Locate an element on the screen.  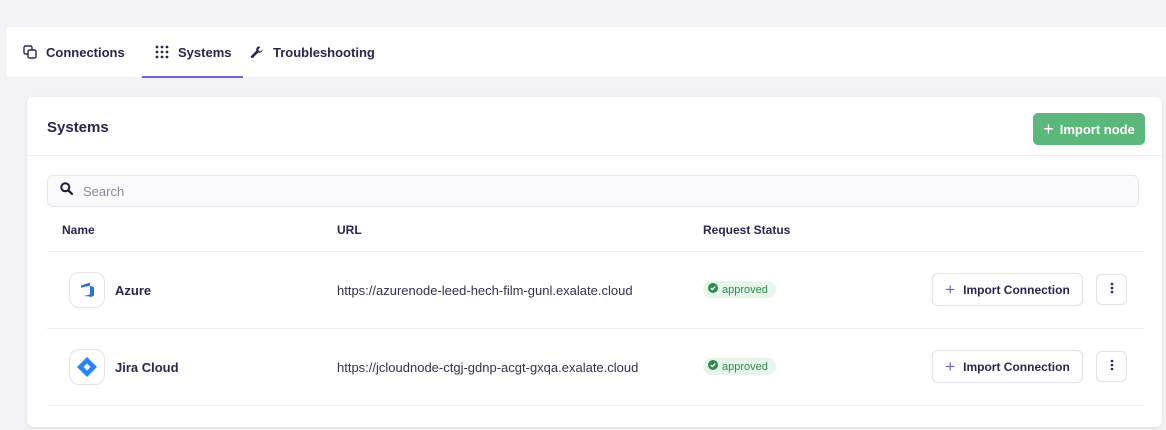
tab-bar: Connections Systems Troubleshooting is located at coordinates (586, 52).